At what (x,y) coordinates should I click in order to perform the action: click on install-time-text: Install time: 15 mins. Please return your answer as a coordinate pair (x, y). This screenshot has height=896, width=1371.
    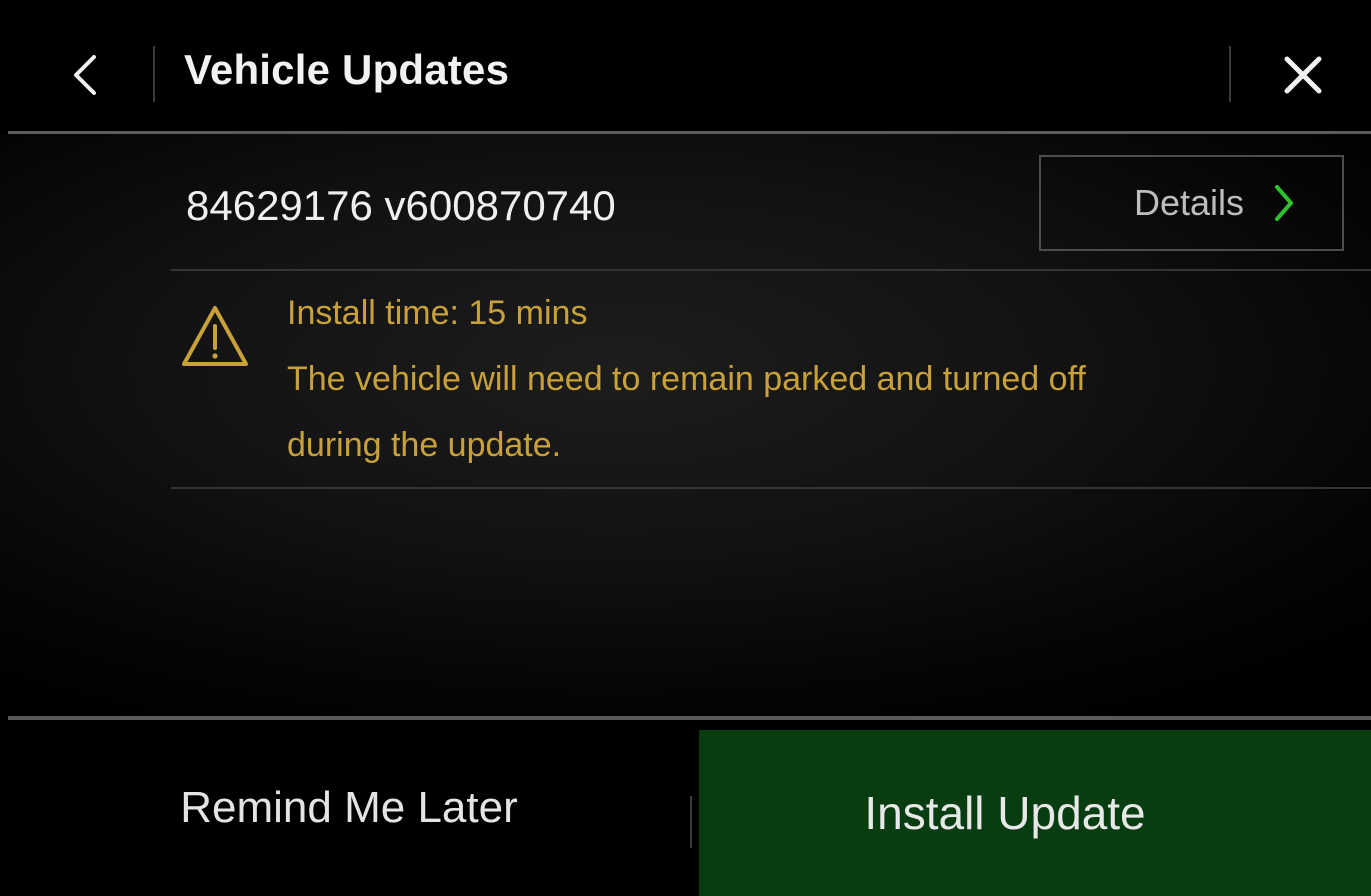
    Looking at the image, I should click on (437, 313).